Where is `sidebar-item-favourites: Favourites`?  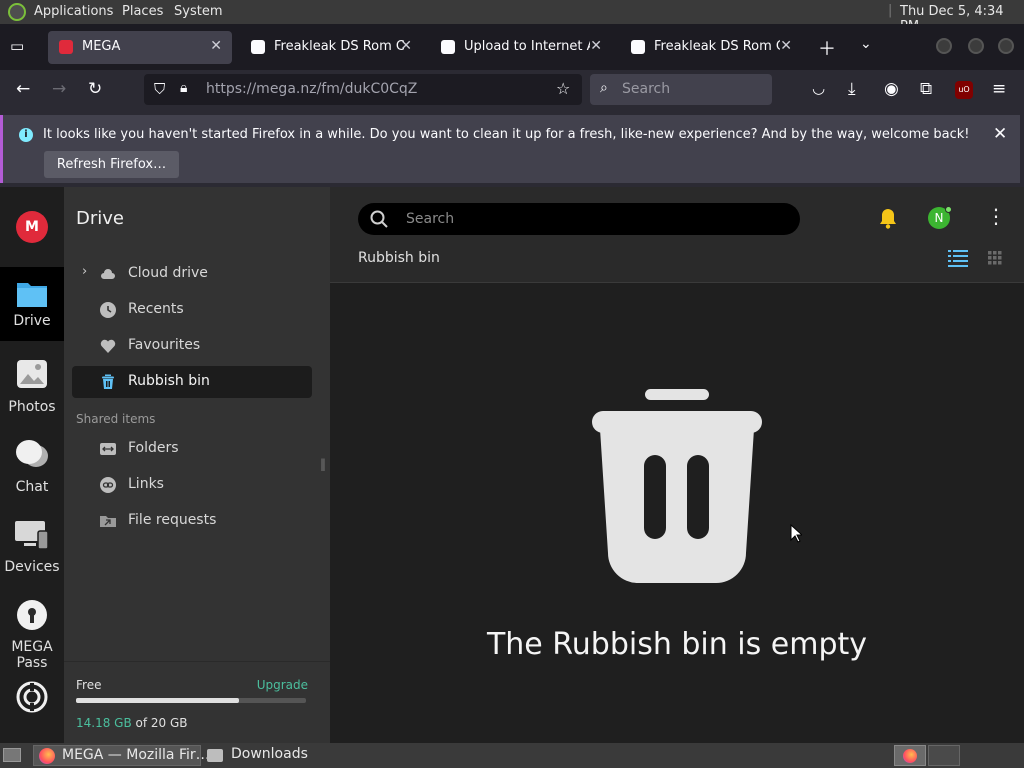
sidebar-item-favourites: Favourites is located at coordinates (192, 346).